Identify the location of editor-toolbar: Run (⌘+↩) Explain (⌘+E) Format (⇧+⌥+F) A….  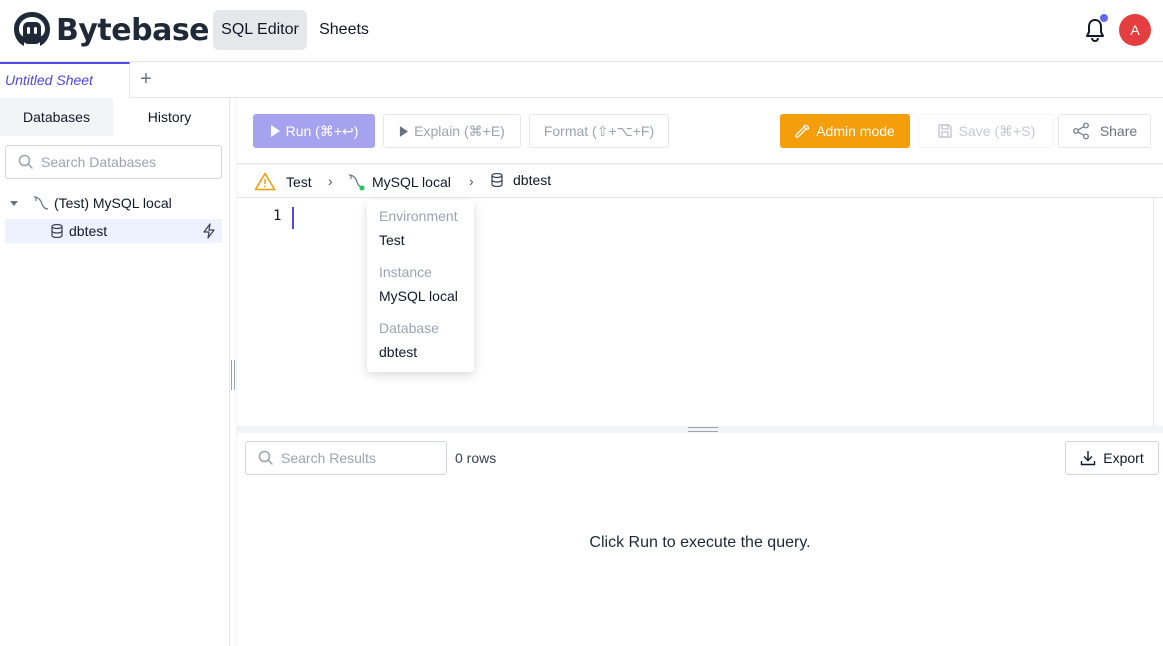
(700, 131).